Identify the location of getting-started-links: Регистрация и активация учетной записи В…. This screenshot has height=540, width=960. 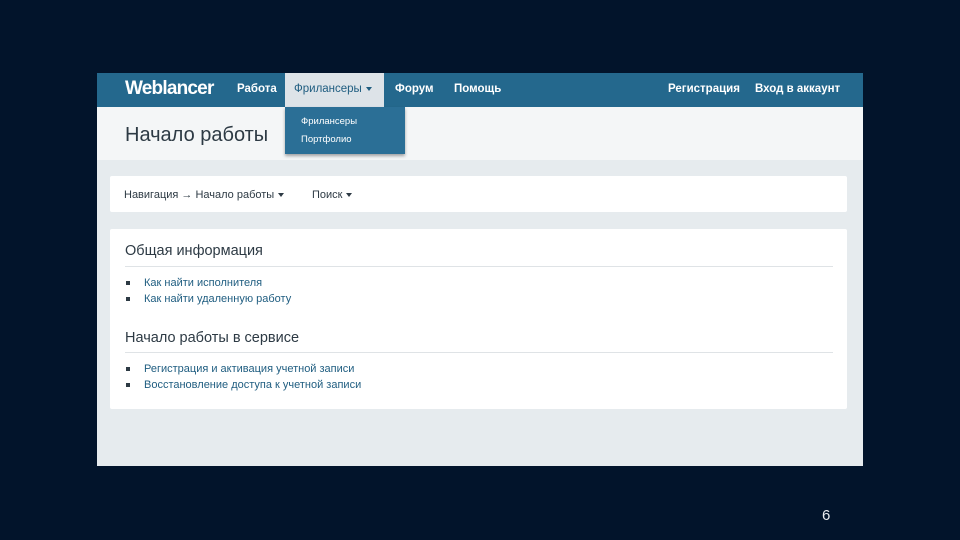
(243, 377).